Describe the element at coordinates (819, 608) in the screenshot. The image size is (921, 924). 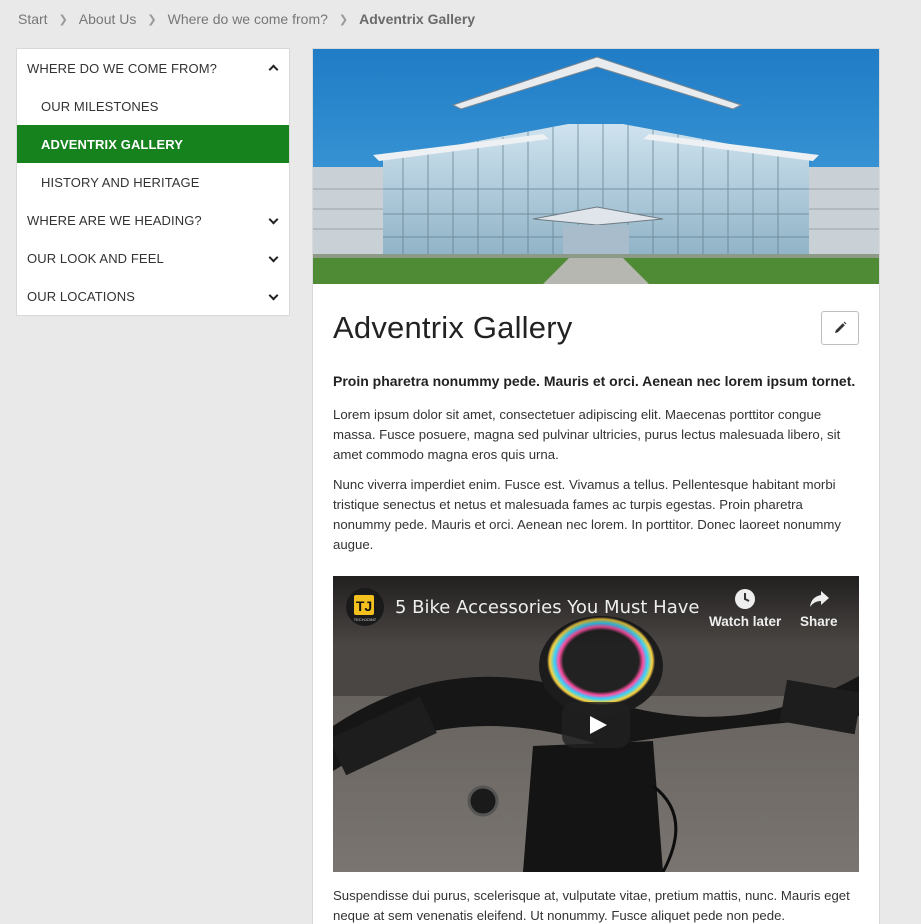
I see `share-button: Share` at that location.